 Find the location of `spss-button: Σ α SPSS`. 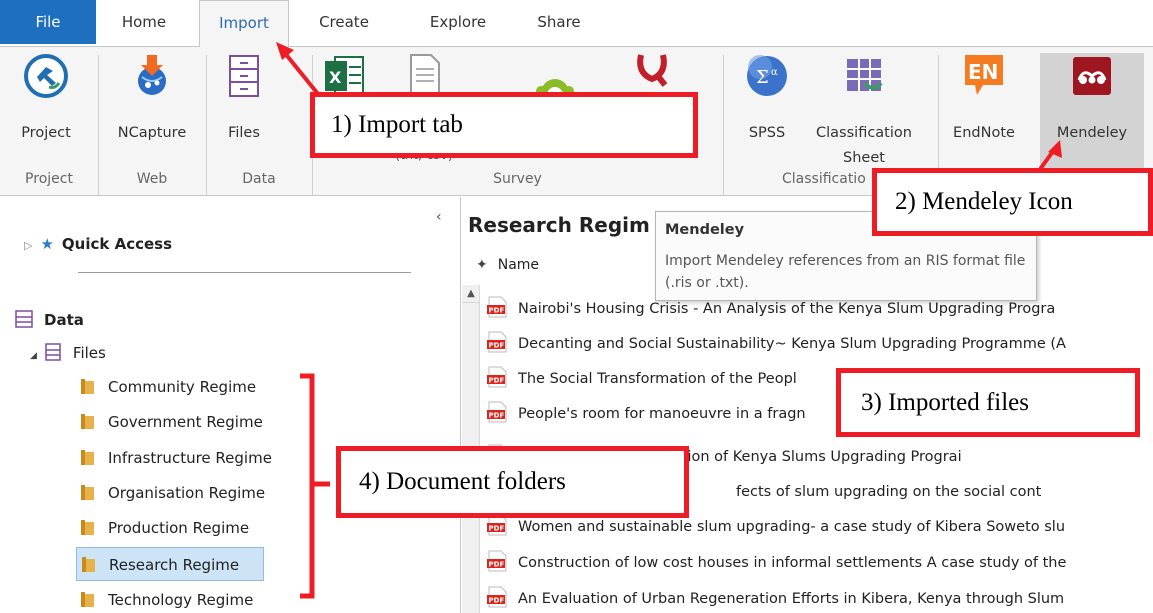

spss-button: Σ α SPSS is located at coordinates (767, 116).